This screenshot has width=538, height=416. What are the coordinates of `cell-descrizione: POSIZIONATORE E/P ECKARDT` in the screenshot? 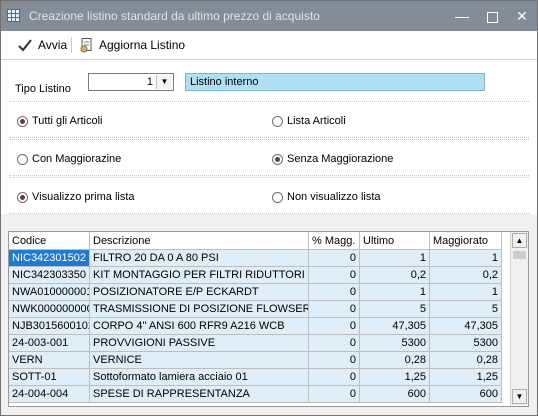 It's located at (199, 292).